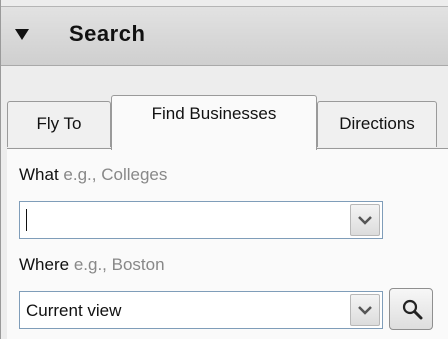  I want to click on text-cursor, so click(26, 220).